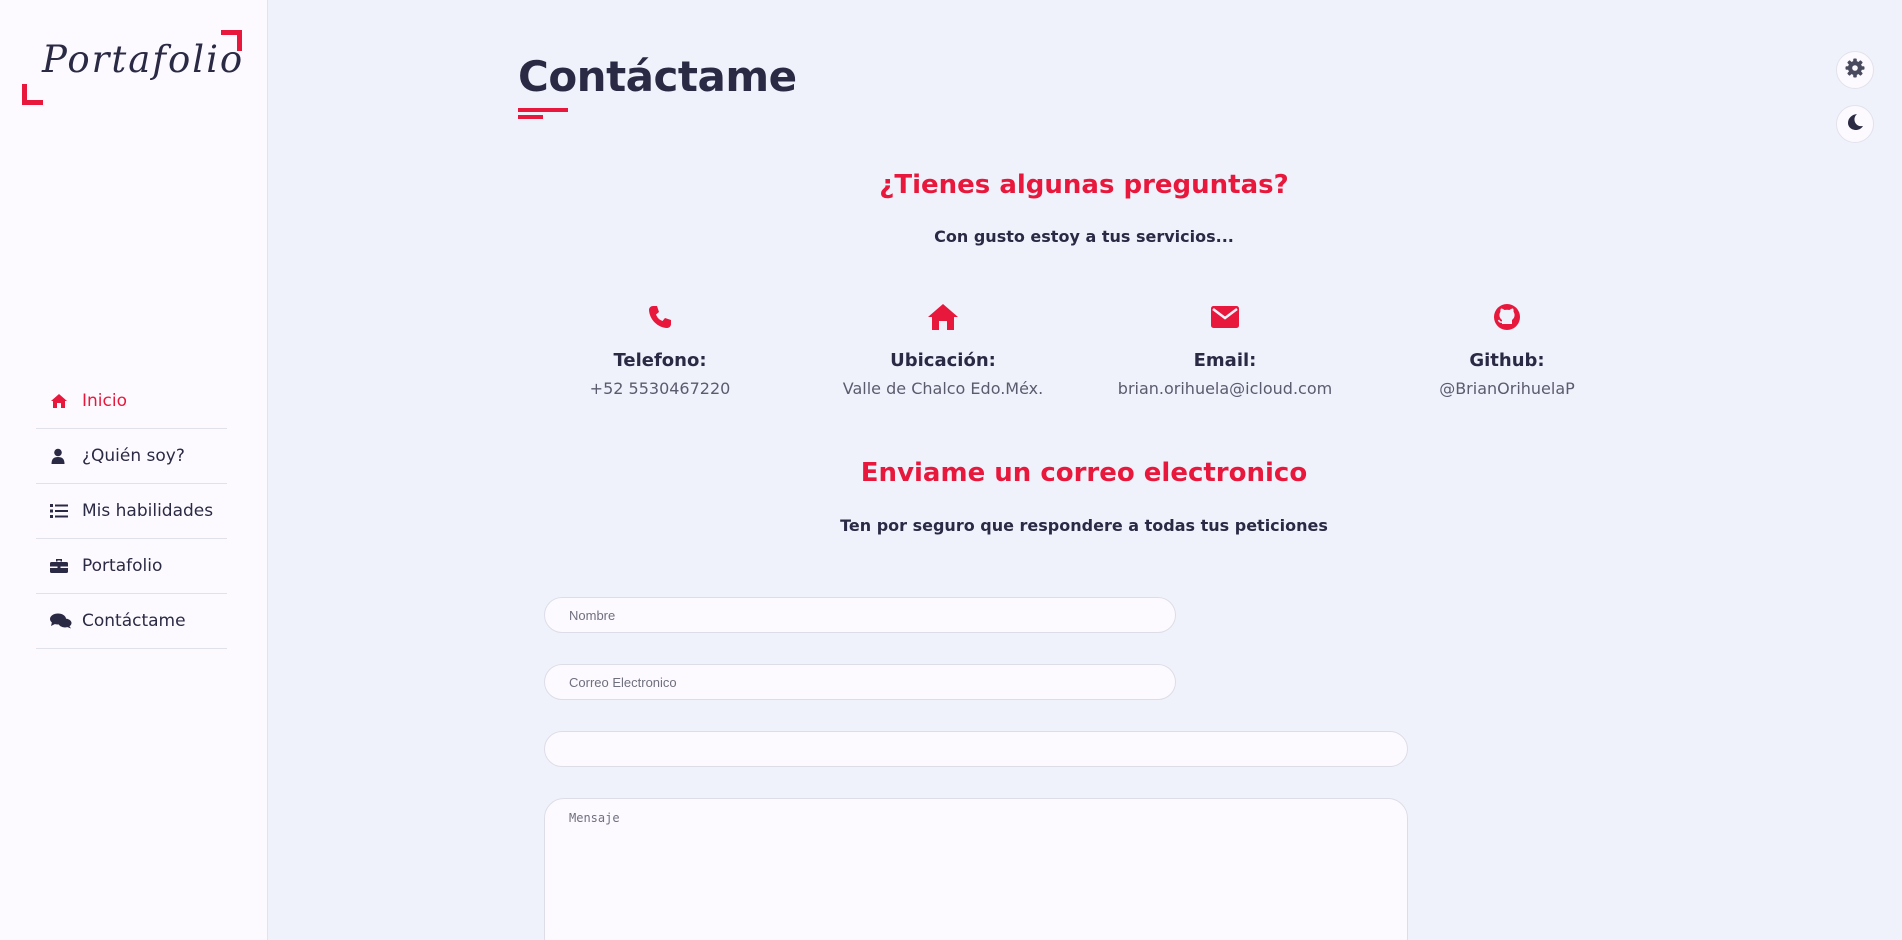 The image size is (1902, 940). I want to click on logo-corner-bottom-left, so click(32, 94).